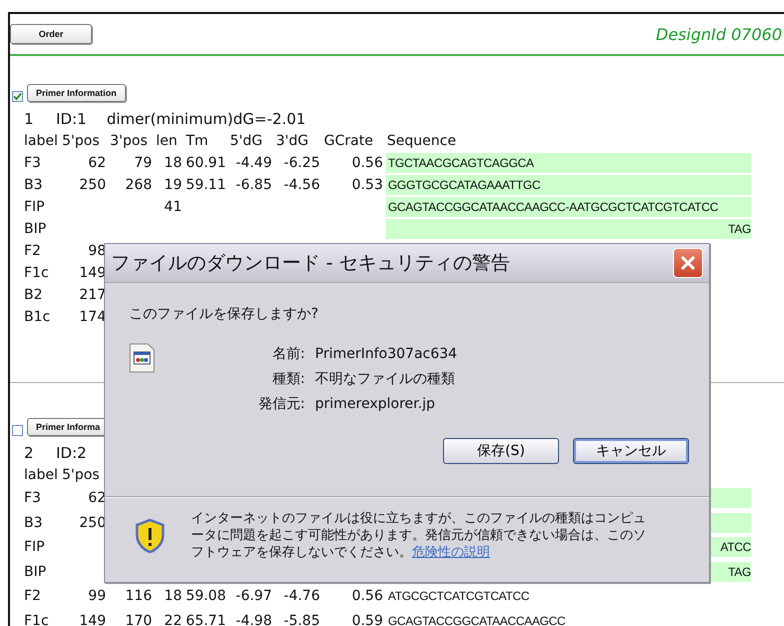 This screenshot has height=626, width=784. Describe the element at coordinates (205, 619) in the screenshot. I see `table-cell-text: 65.71` at that location.